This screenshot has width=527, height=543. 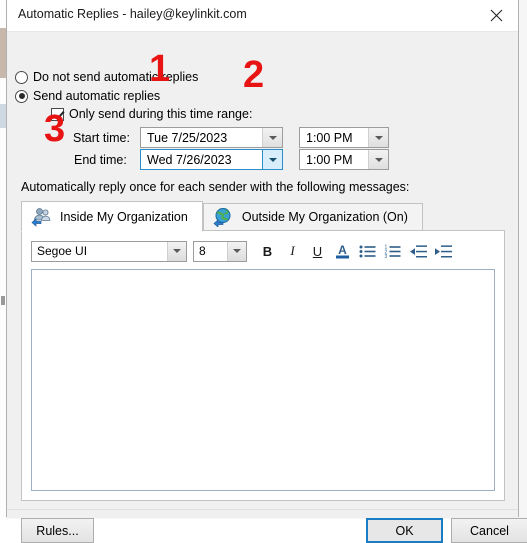 What do you see at coordinates (189, 159) in the screenshot?
I see `end-date-value: Wed 7/26/2023` at bounding box center [189, 159].